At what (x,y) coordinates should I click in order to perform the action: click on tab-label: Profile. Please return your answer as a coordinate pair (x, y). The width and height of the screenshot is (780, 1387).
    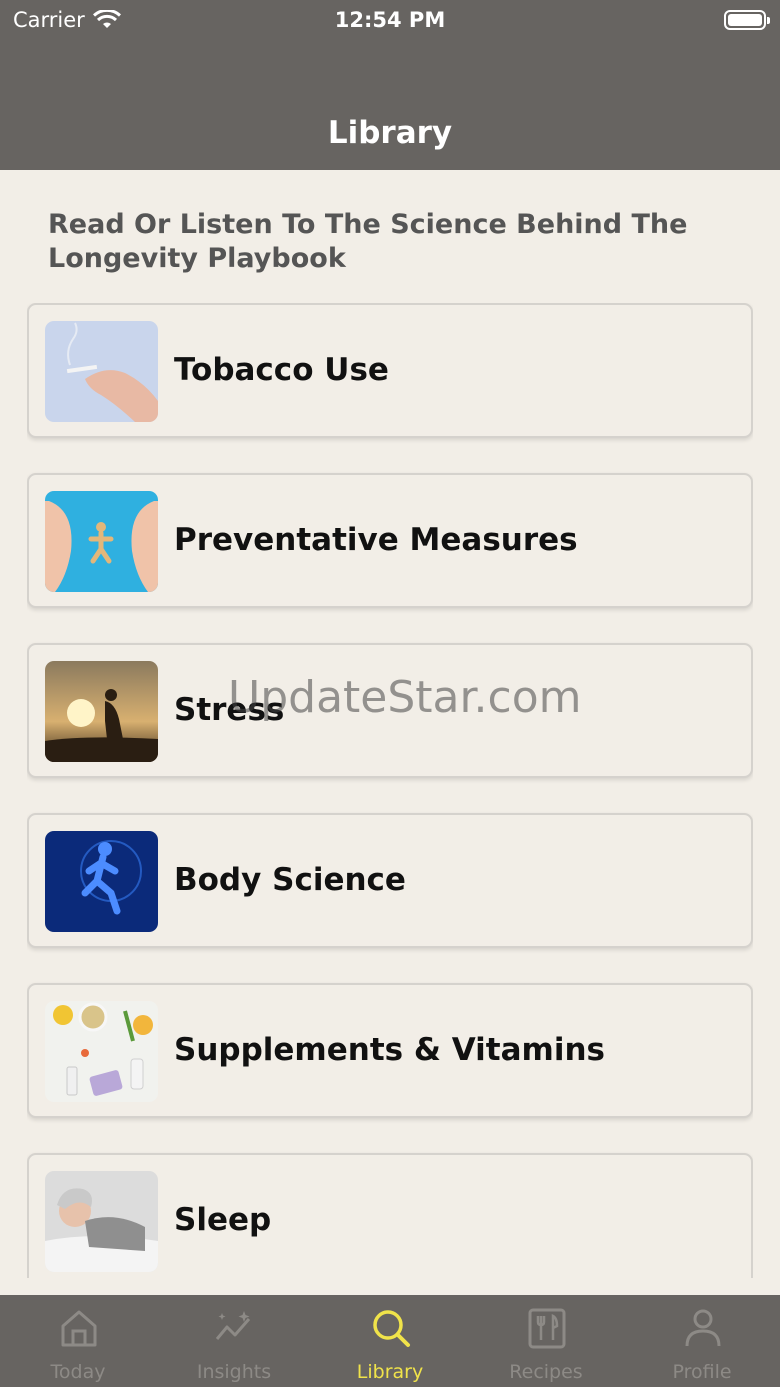
    Looking at the image, I should click on (702, 1372).